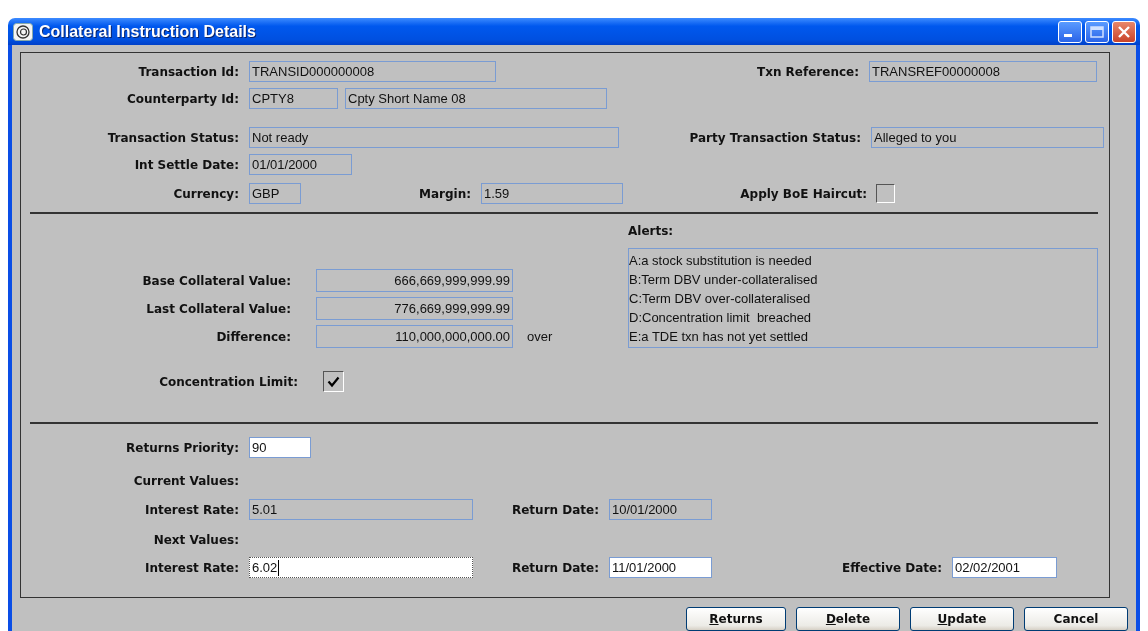  What do you see at coordinates (182, 98) in the screenshot?
I see `field-label: Counterparty Id:` at bounding box center [182, 98].